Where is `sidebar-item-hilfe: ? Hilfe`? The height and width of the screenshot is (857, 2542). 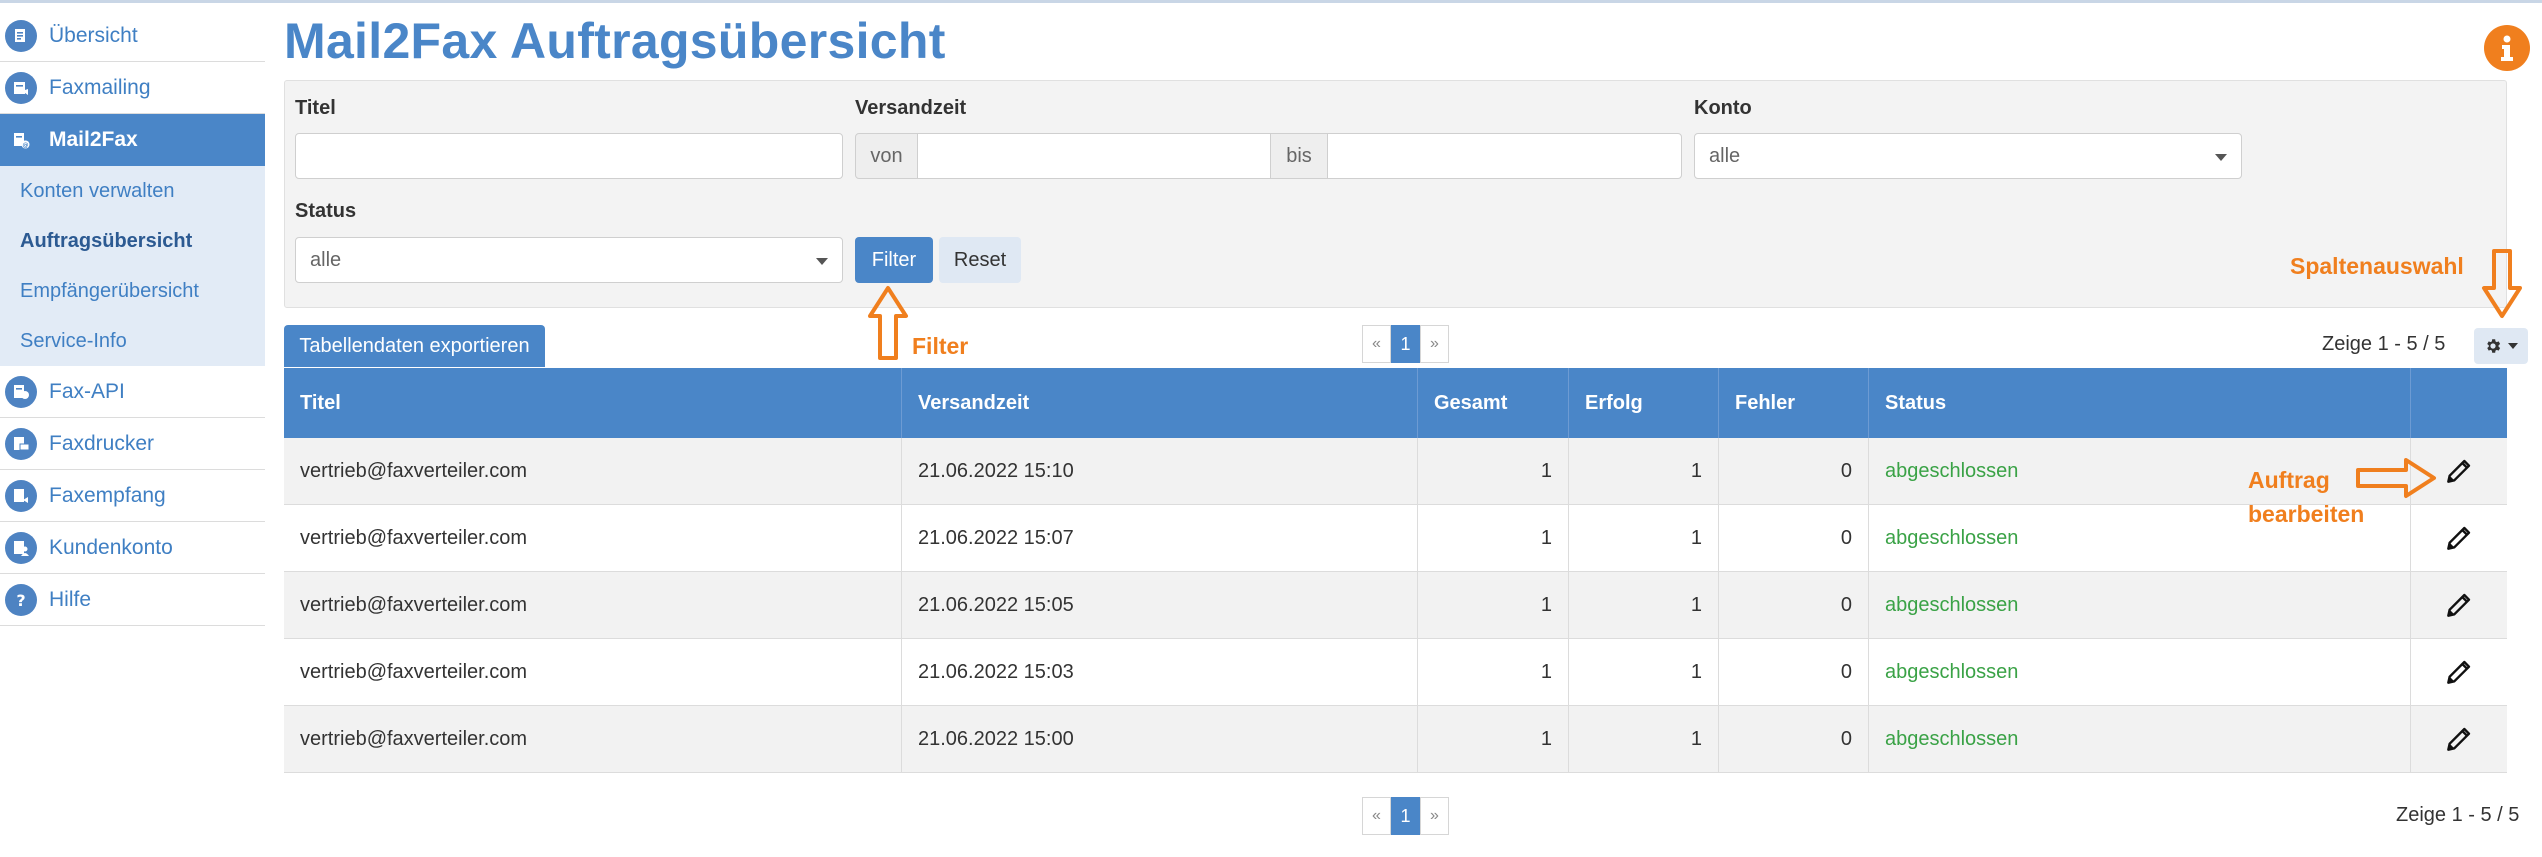 sidebar-item-hilfe: ? Hilfe is located at coordinates (132, 600).